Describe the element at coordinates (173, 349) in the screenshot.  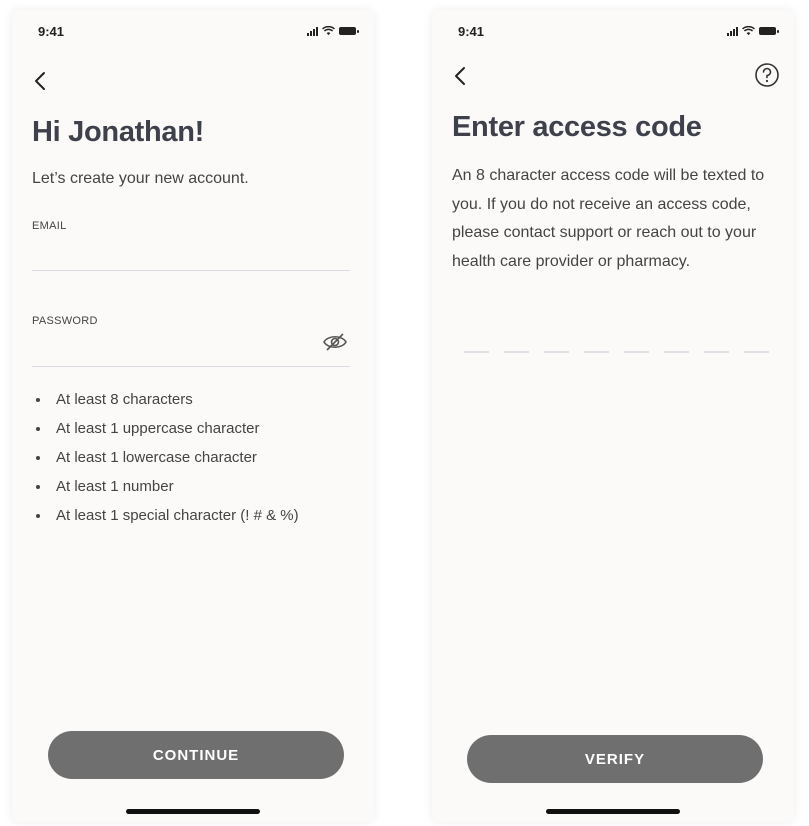
I see `password-field` at that location.